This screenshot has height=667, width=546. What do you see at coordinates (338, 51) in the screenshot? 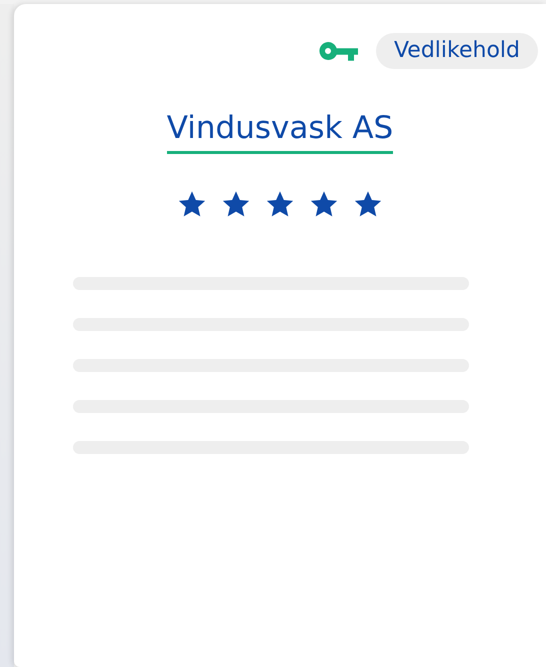
I see `key-icon` at bounding box center [338, 51].